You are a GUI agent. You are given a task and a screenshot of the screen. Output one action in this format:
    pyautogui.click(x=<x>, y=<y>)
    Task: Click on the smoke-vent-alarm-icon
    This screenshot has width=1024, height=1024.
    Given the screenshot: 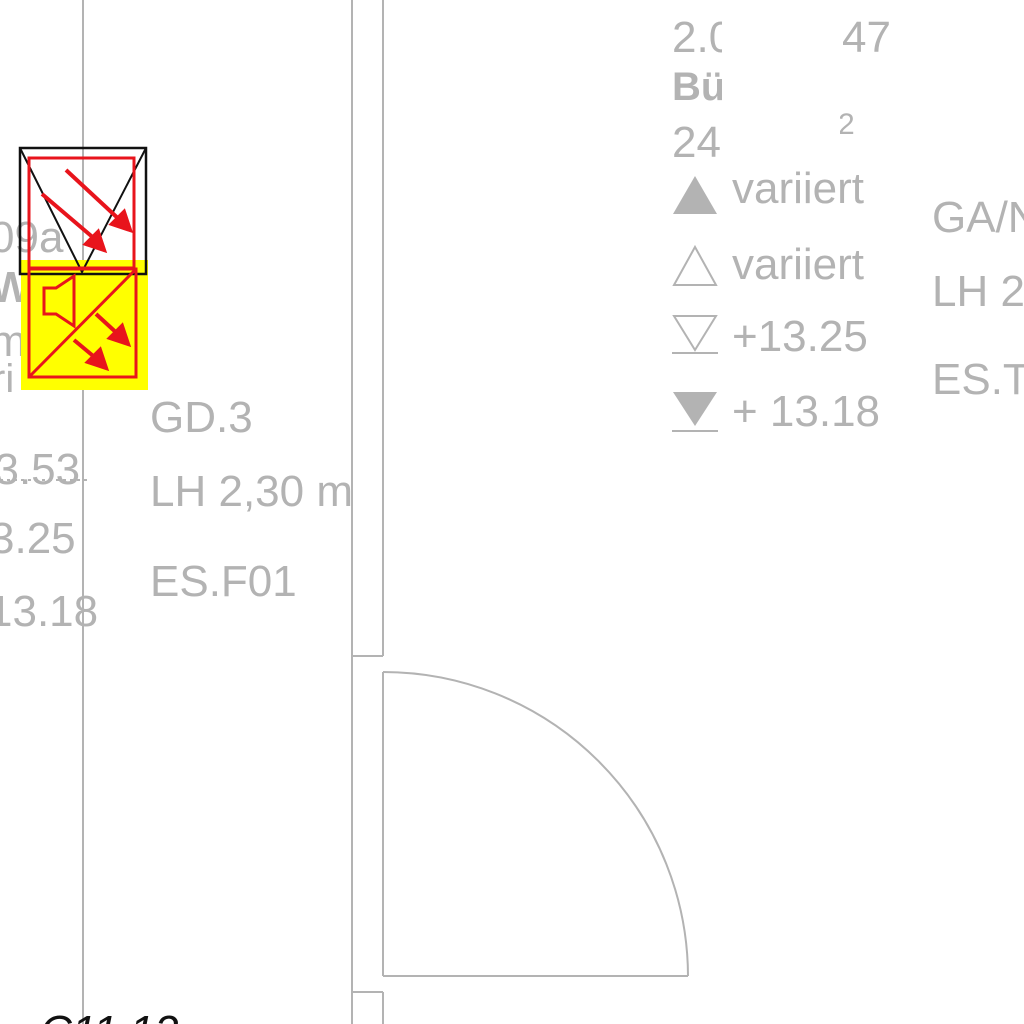 What is the action you would take?
    pyautogui.click(x=83, y=268)
    